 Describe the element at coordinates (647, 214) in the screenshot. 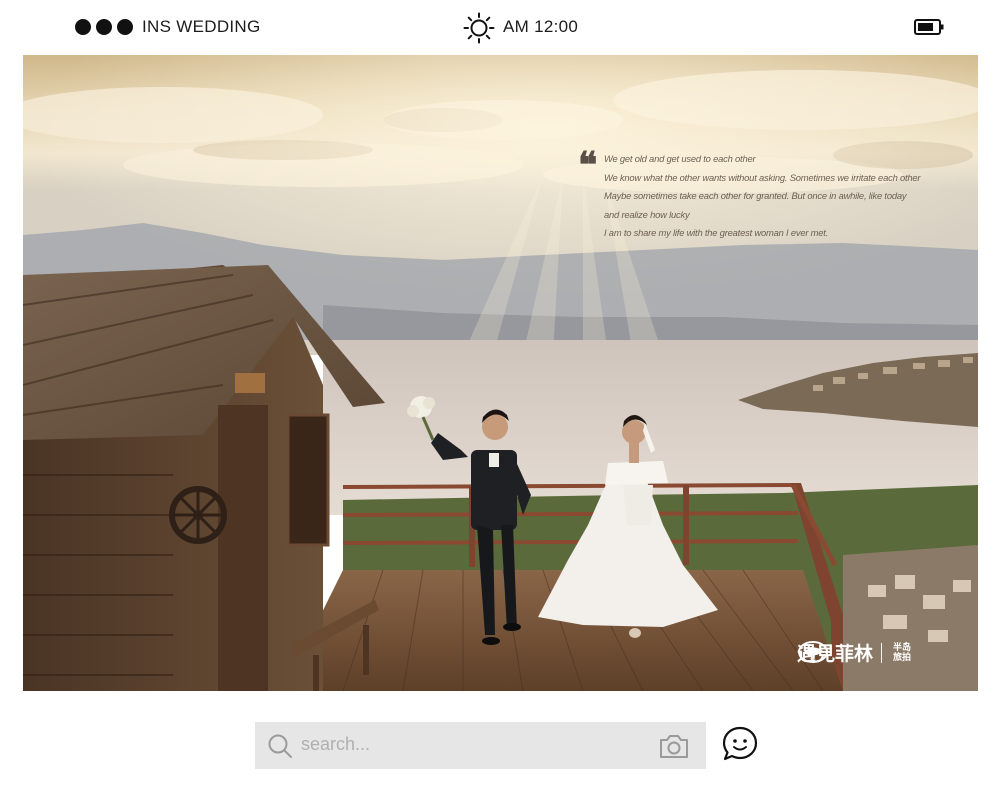

I see `quote-line: and realize how lucky` at that location.